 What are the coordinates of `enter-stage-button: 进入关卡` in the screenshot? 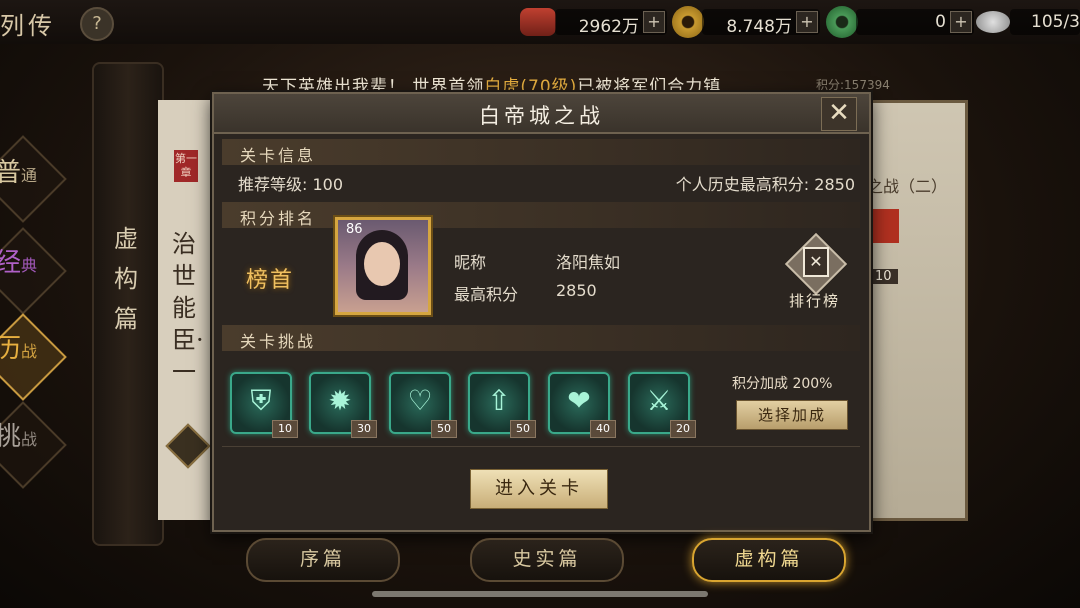 It's located at (539, 489).